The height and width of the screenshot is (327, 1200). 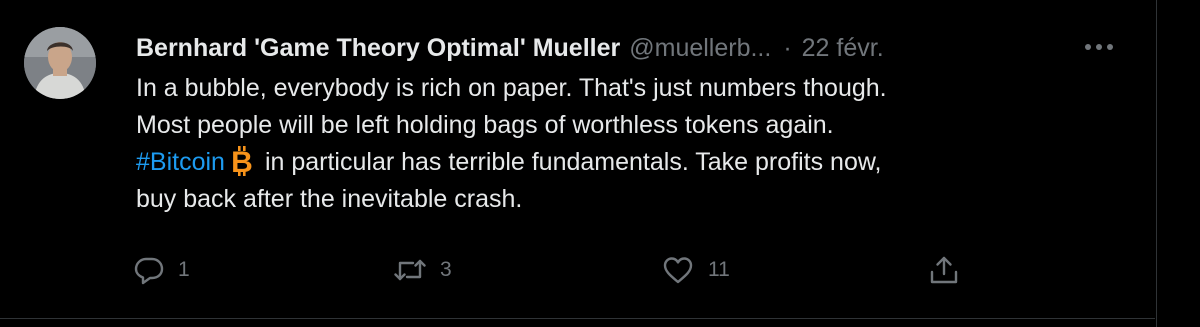 I want to click on timeline-border, so click(x=1156, y=163).